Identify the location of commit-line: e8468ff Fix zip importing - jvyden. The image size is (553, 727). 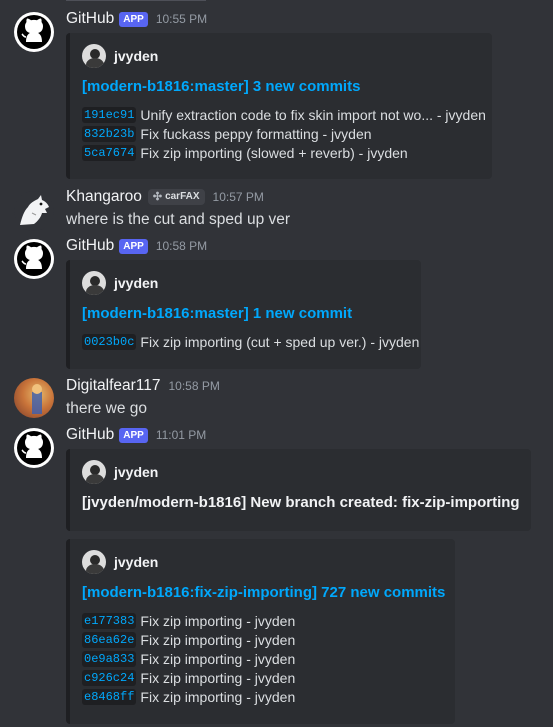
(188, 697).